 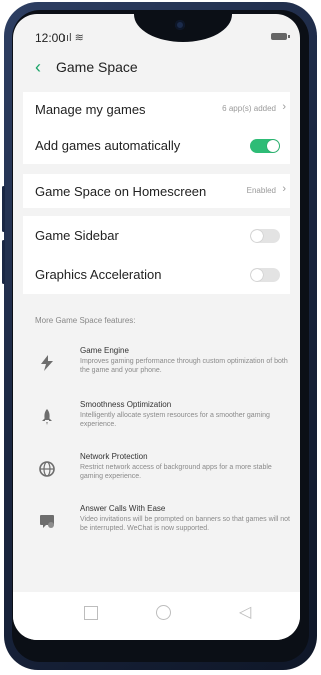 I want to click on add-games-auto-toggle, so click(x=265, y=146).